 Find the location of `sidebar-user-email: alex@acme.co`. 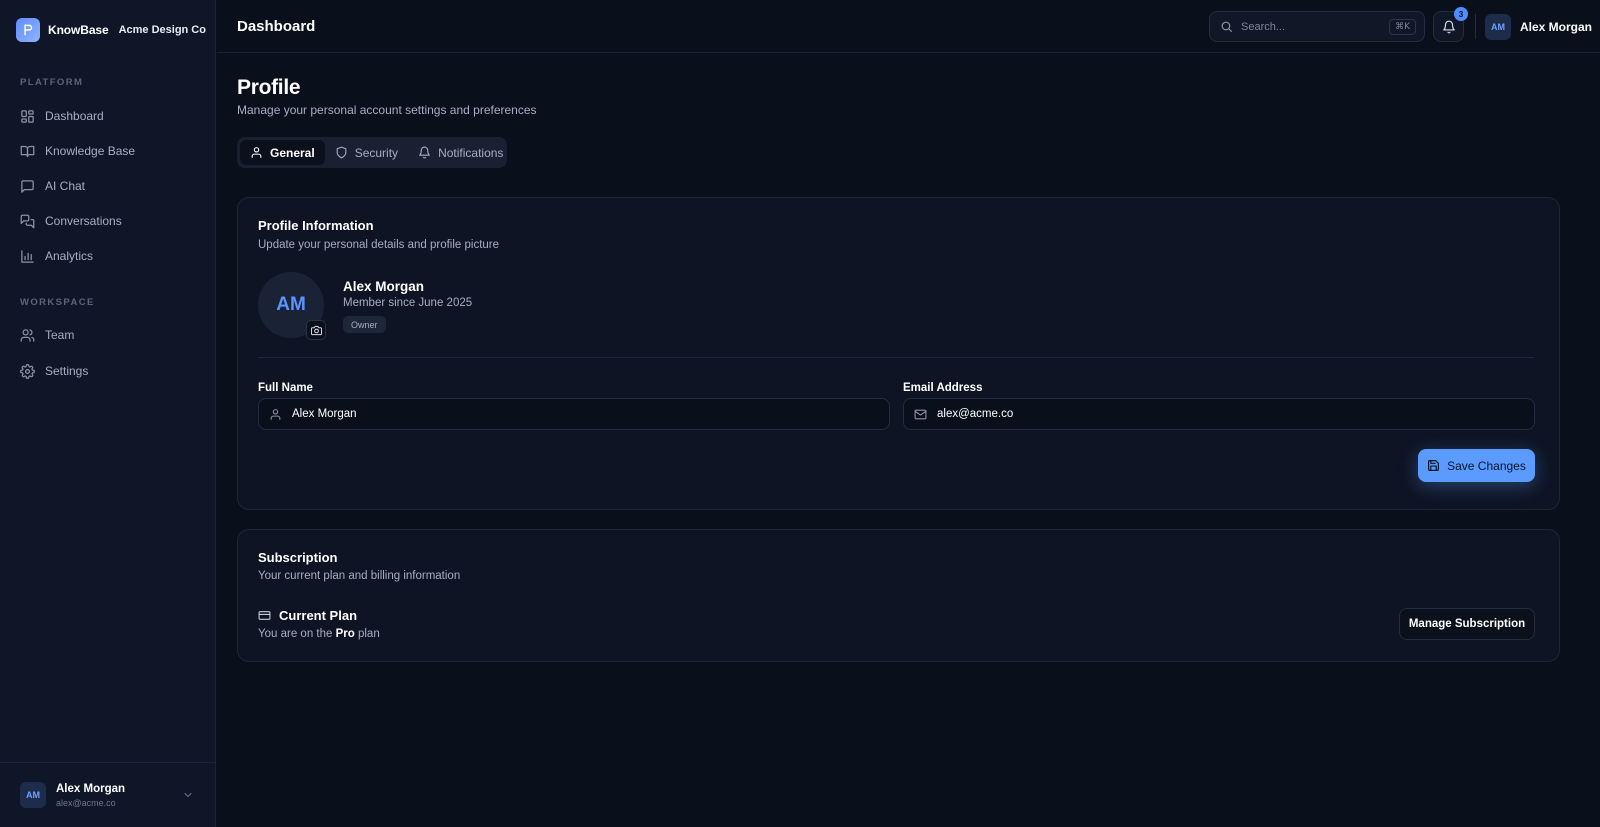

sidebar-user-email: alex@acme.co is located at coordinates (86, 803).